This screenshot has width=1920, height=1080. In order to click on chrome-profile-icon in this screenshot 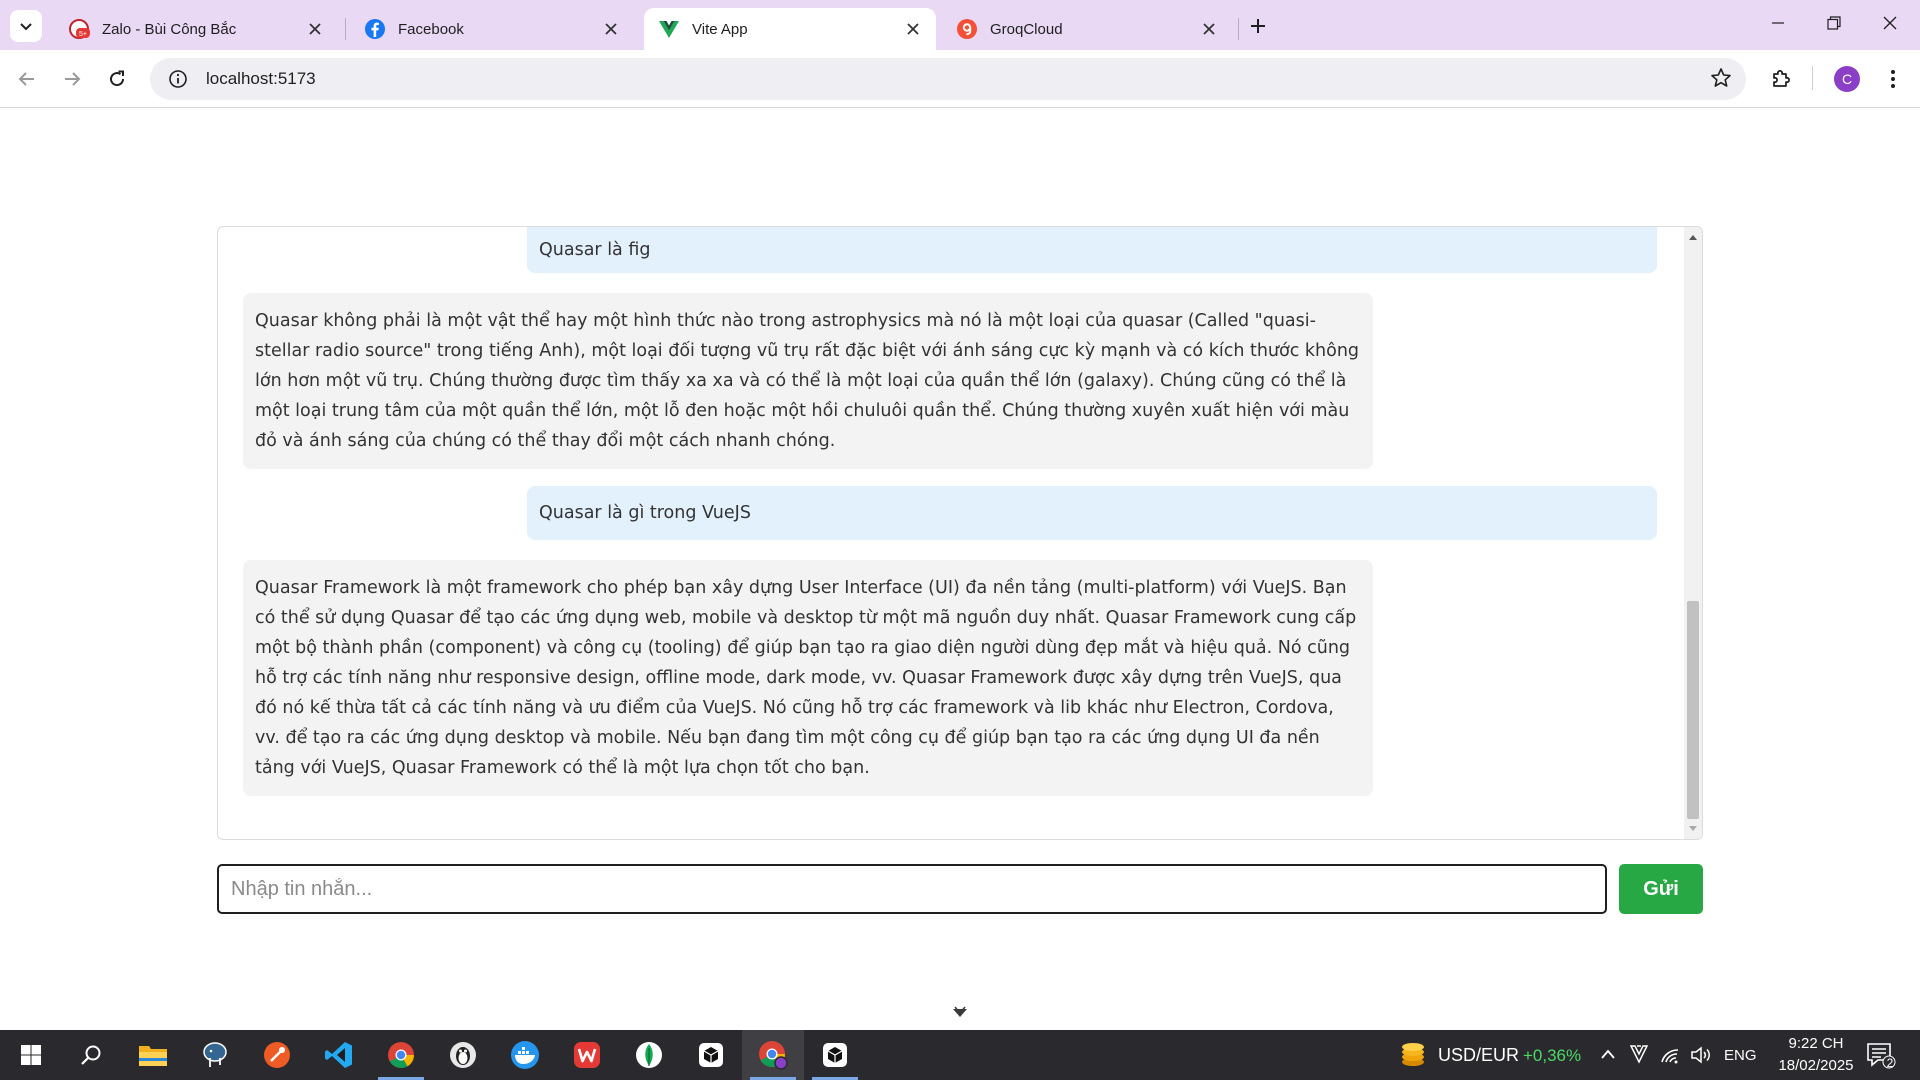, I will do `click(773, 1055)`.